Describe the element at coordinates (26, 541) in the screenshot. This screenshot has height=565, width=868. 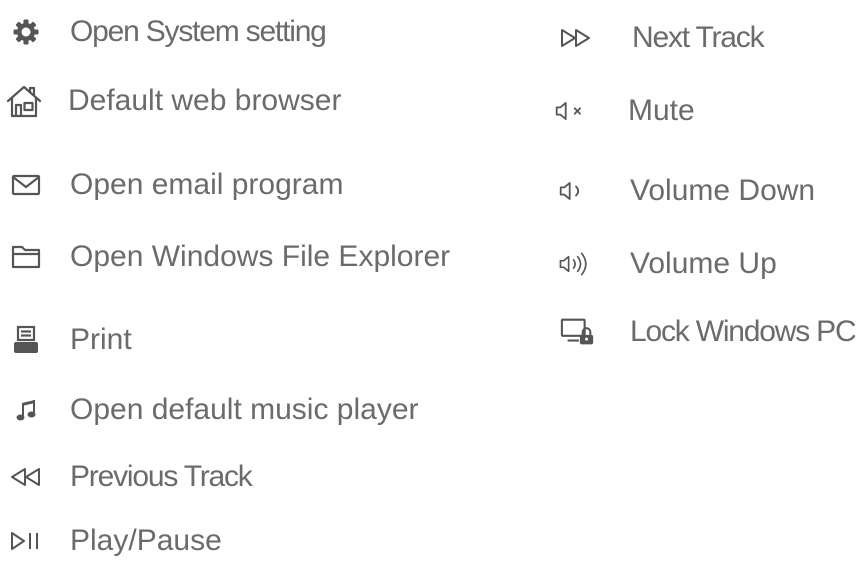
I see `play-pause-icon` at that location.